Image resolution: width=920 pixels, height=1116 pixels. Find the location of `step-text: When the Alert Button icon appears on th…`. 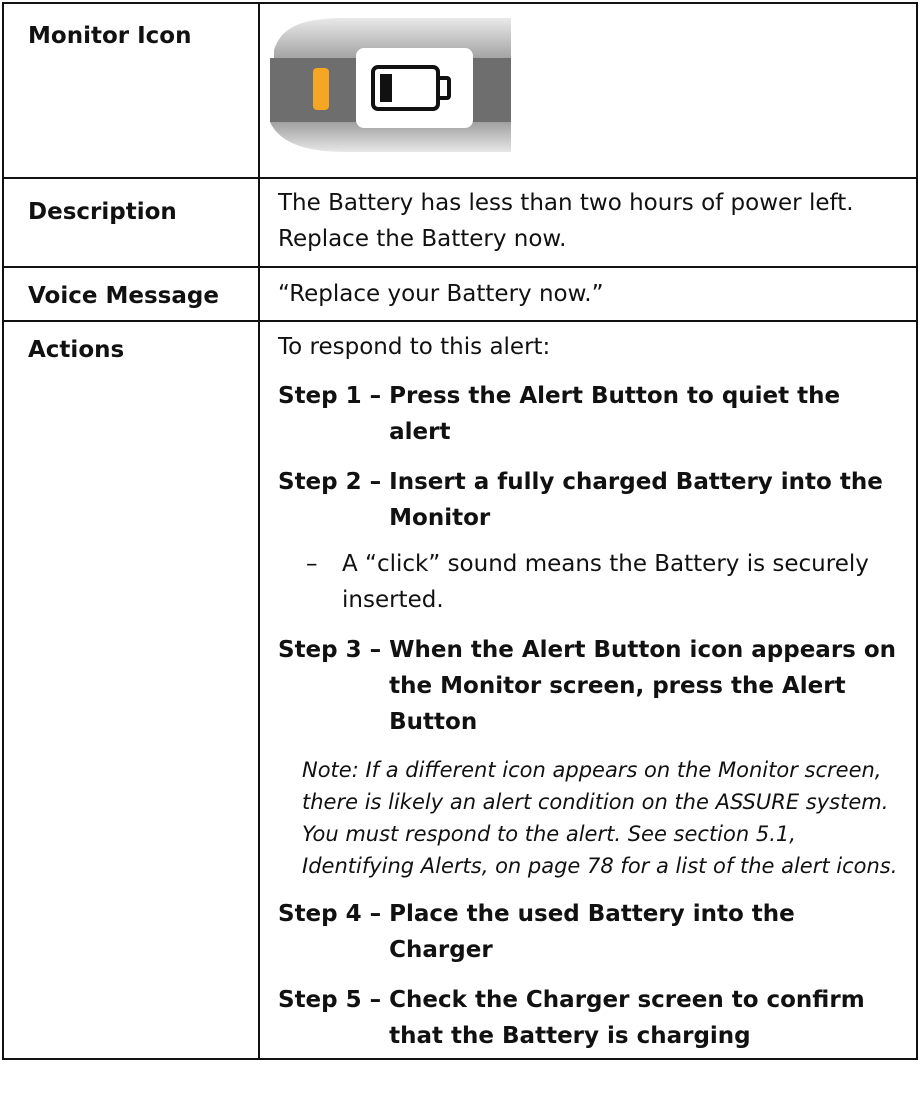

step-text: When the Alert Button icon appears on th… is located at coordinates (643, 686).